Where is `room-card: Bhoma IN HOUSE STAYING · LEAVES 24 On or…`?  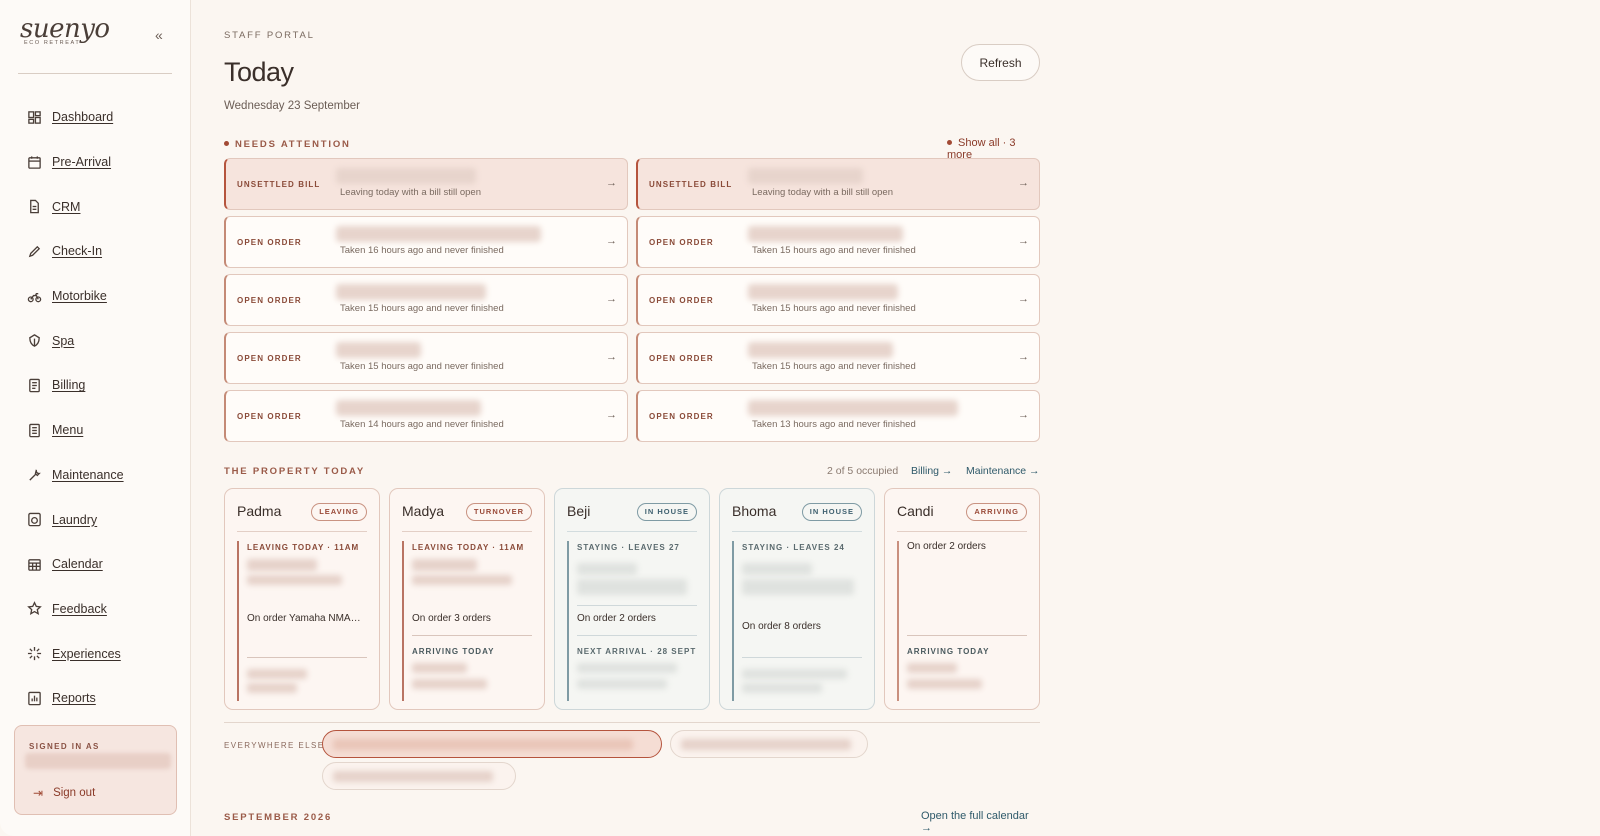 room-card: Bhoma IN HOUSE STAYING · LEAVES 24 On or… is located at coordinates (797, 599).